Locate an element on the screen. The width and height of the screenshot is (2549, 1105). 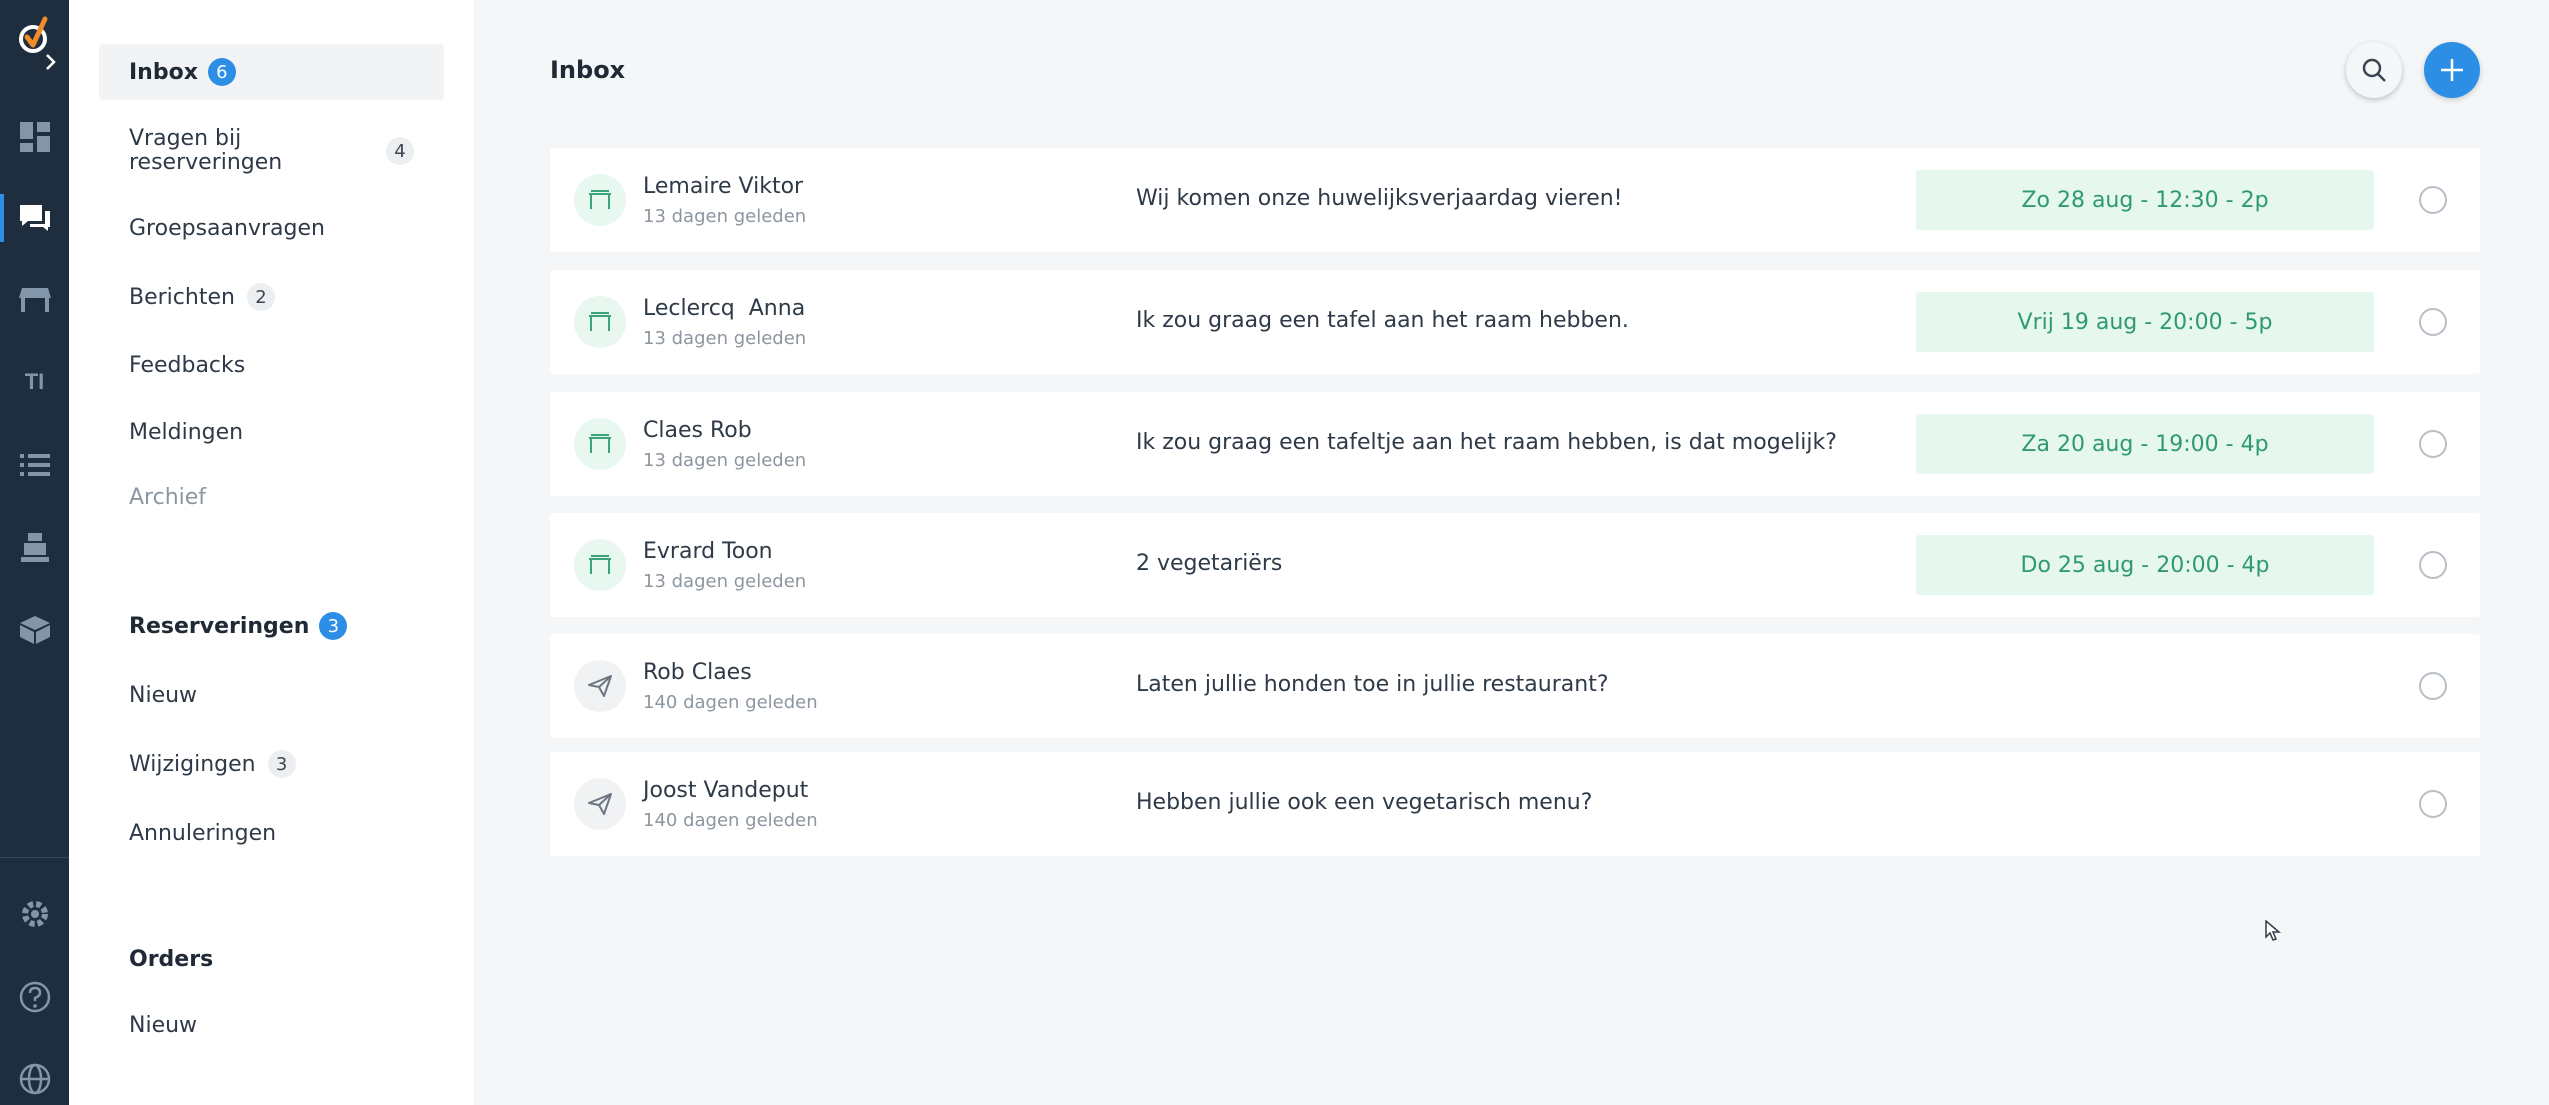
nav-orders-new: Nieuw is located at coordinates (271, 1025).